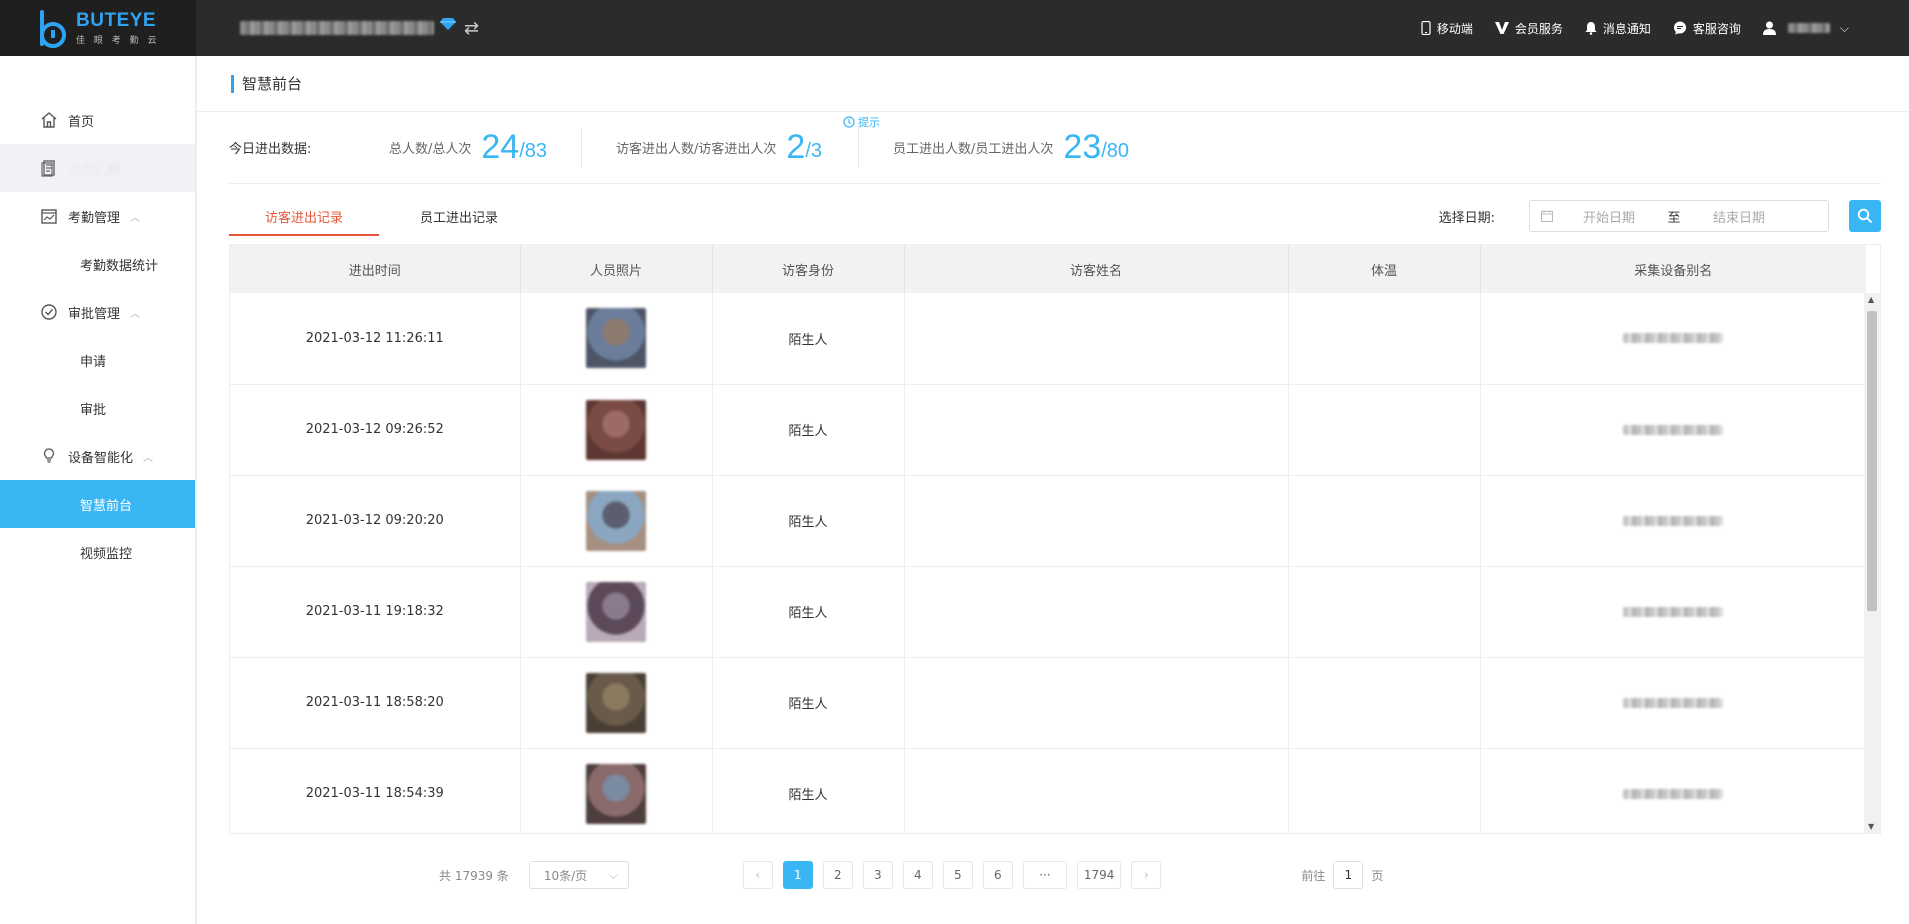  Describe the element at coordinates (375, 790) in the screenshot. I see `cell-time: 2021-03-11 18:54:39` at that location.